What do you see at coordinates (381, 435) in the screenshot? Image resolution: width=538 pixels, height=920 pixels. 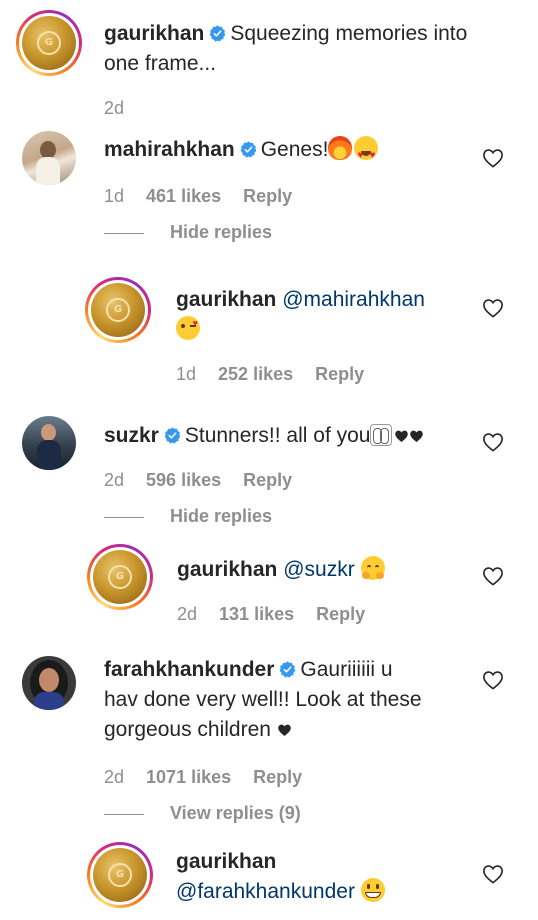 I see `raised-hands-emoji-icon` at bounding box center [381, 435].